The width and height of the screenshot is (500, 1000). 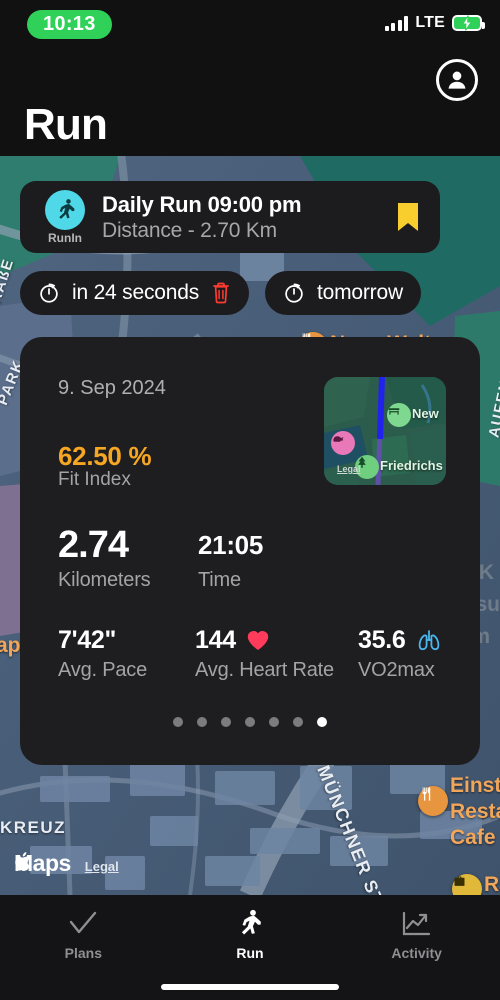 I want to click on page-header: Run, so click(x=250, y=104).